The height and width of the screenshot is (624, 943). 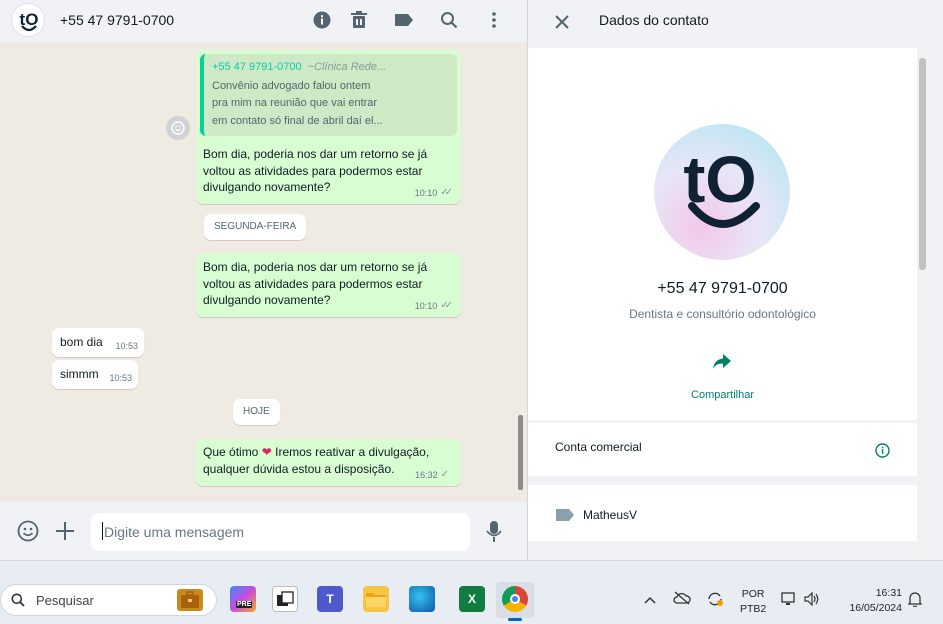 What do you see at coordinates (869, 601) in the screenshot?
I see `system-clock: 16:31 16/05/2024` at bounding box center [869, 601].